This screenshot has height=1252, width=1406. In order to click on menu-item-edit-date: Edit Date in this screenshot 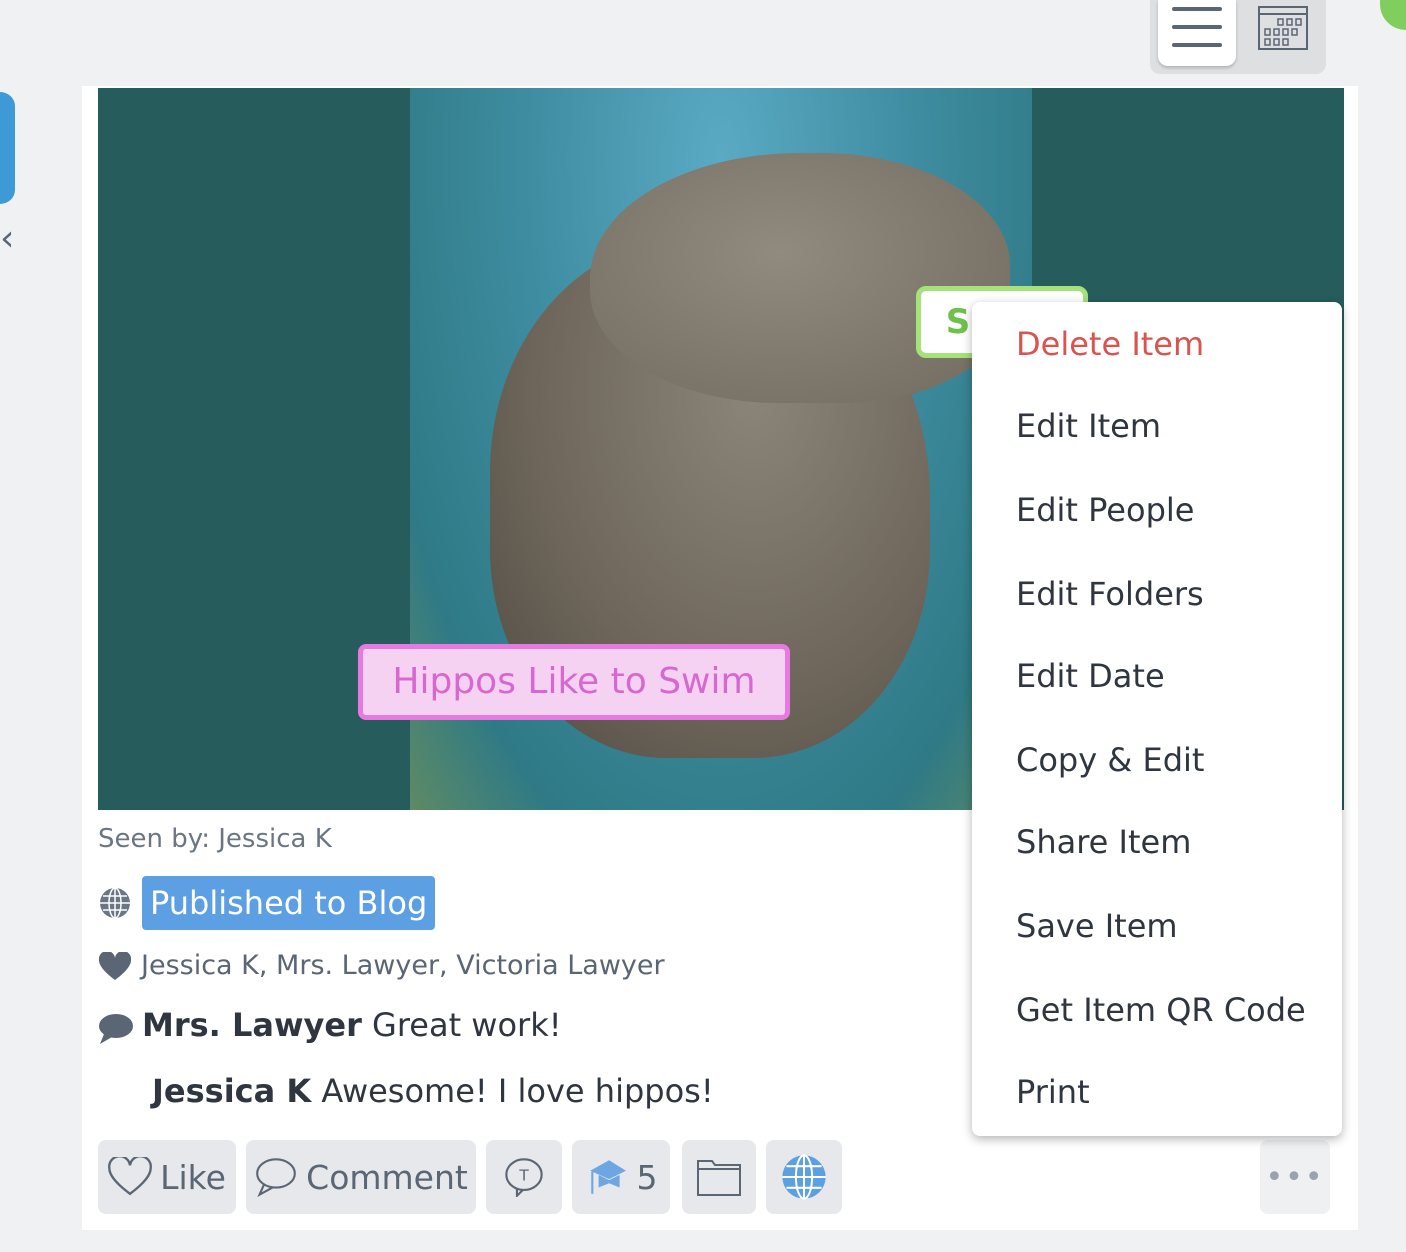, I will do `click(1090, 676)`.